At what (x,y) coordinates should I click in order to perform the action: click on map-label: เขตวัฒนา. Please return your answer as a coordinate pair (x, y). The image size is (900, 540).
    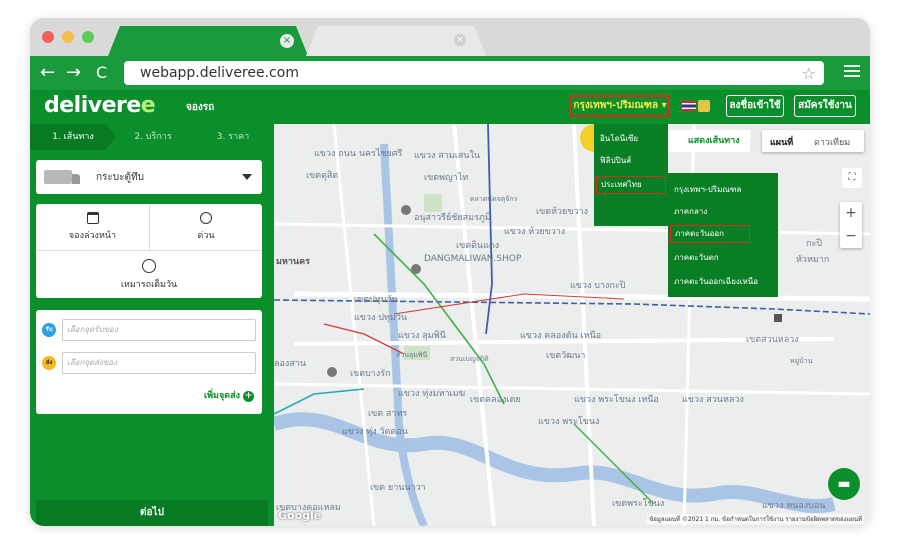
    Looking at the image, I should click on (566, 356).